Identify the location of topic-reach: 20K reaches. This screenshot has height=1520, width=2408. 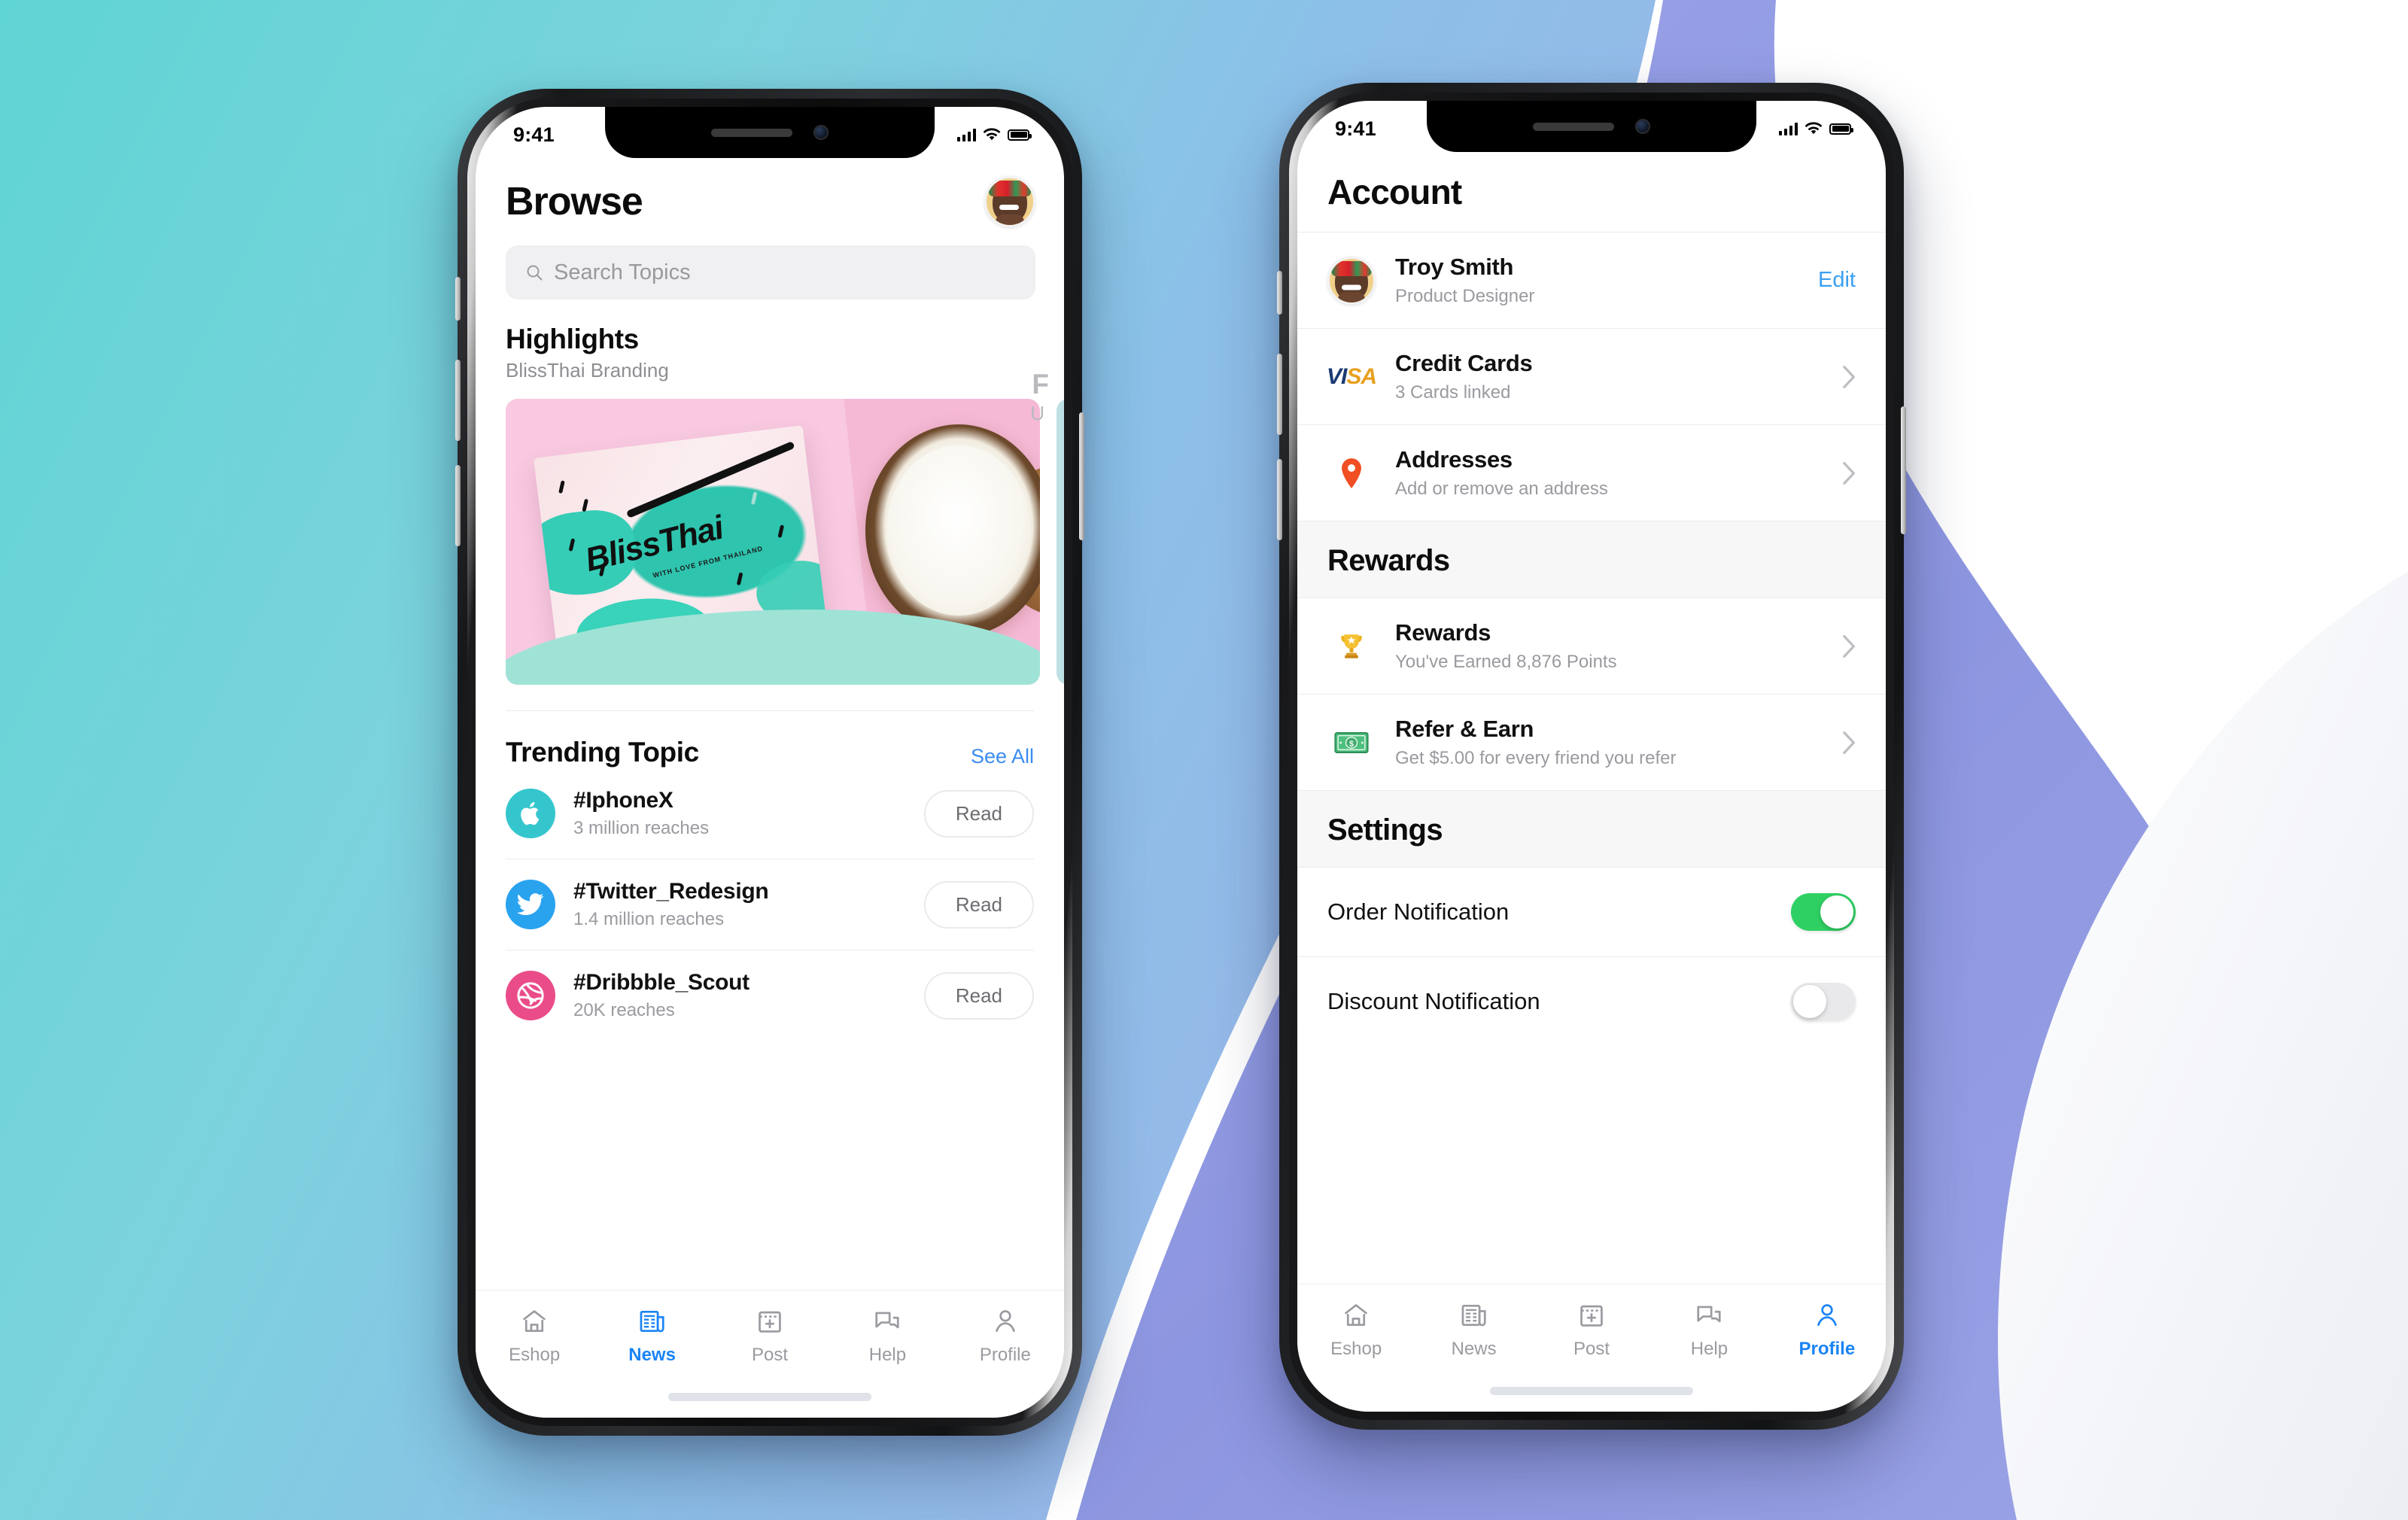
(624, 1010).